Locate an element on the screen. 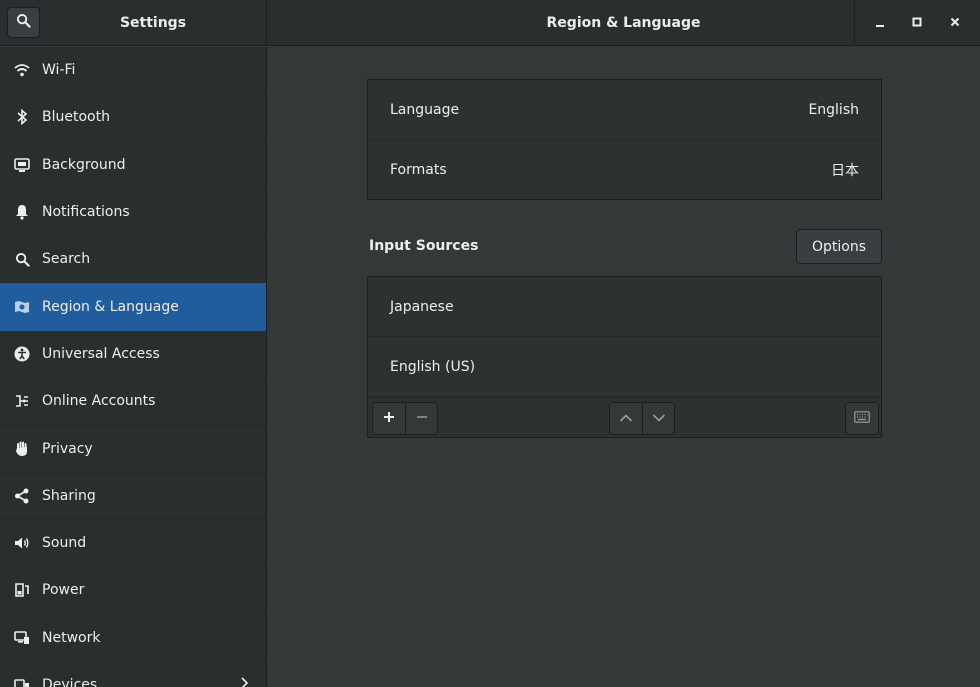 The height and width of the screenshot is (687, 980). input-source-label: English (US) is located at coordinates (433, 366).